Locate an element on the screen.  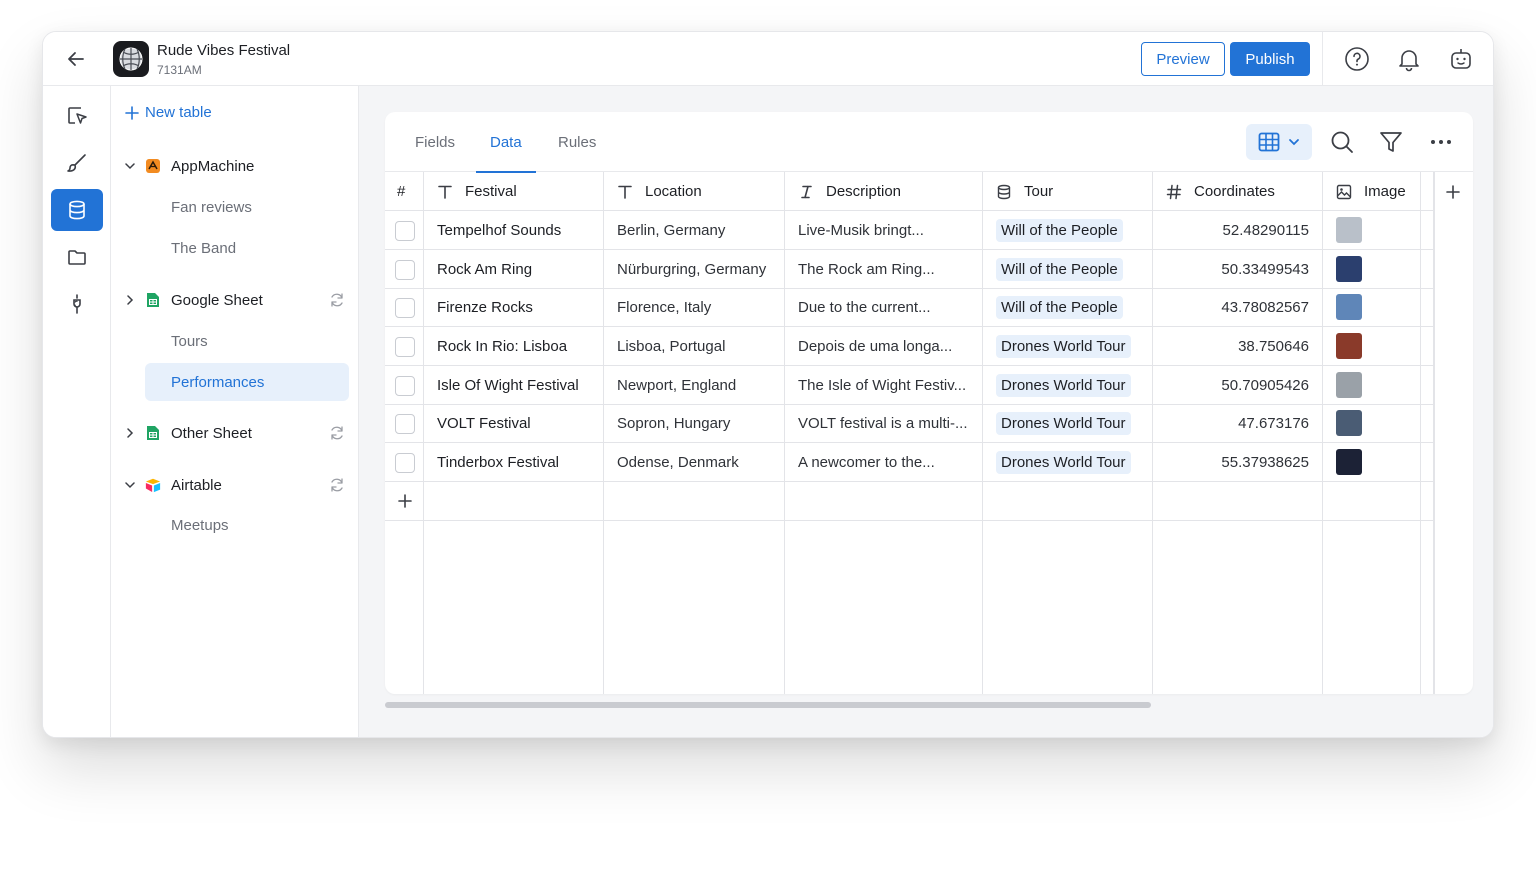
cell-coordinates: 43.78082567 is located at coordinates (1237, 307).